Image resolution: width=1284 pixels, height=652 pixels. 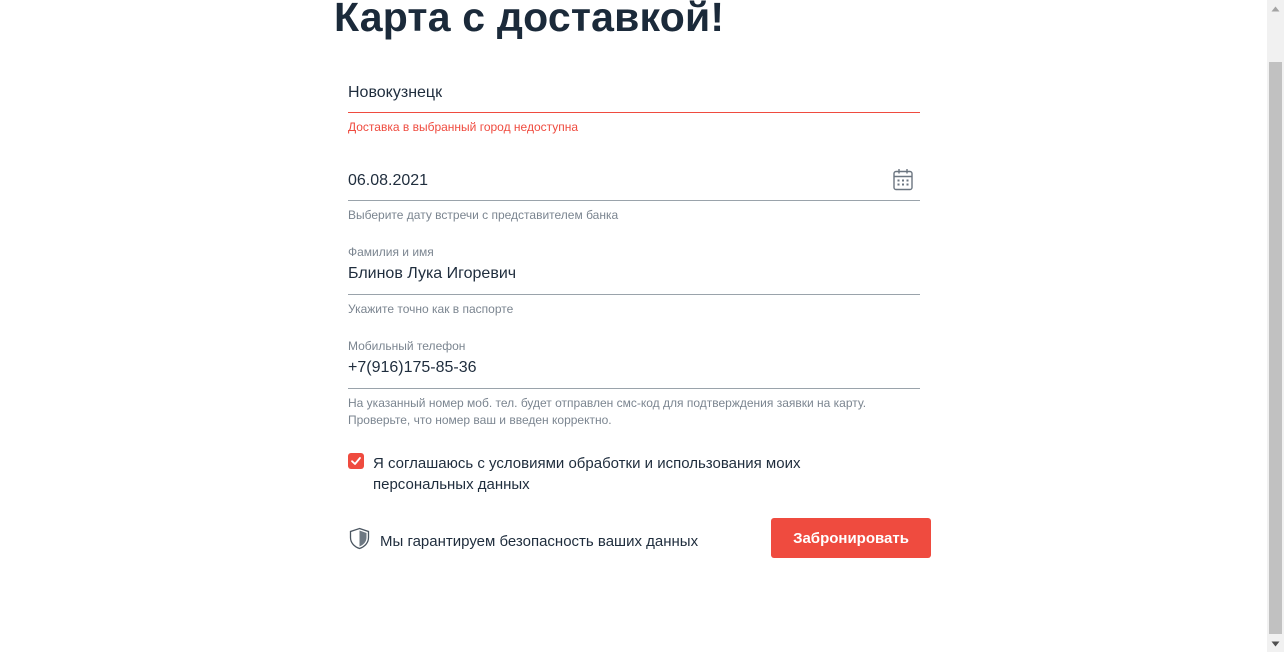 I want to click on city-underline, so click(x=634, y=112).